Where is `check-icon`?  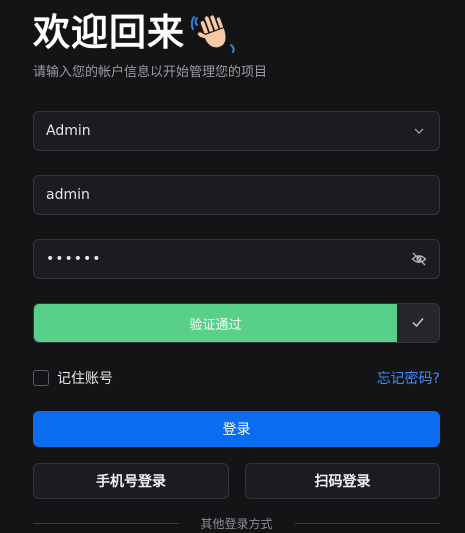
check-icon is located at coordinates (418, 323).